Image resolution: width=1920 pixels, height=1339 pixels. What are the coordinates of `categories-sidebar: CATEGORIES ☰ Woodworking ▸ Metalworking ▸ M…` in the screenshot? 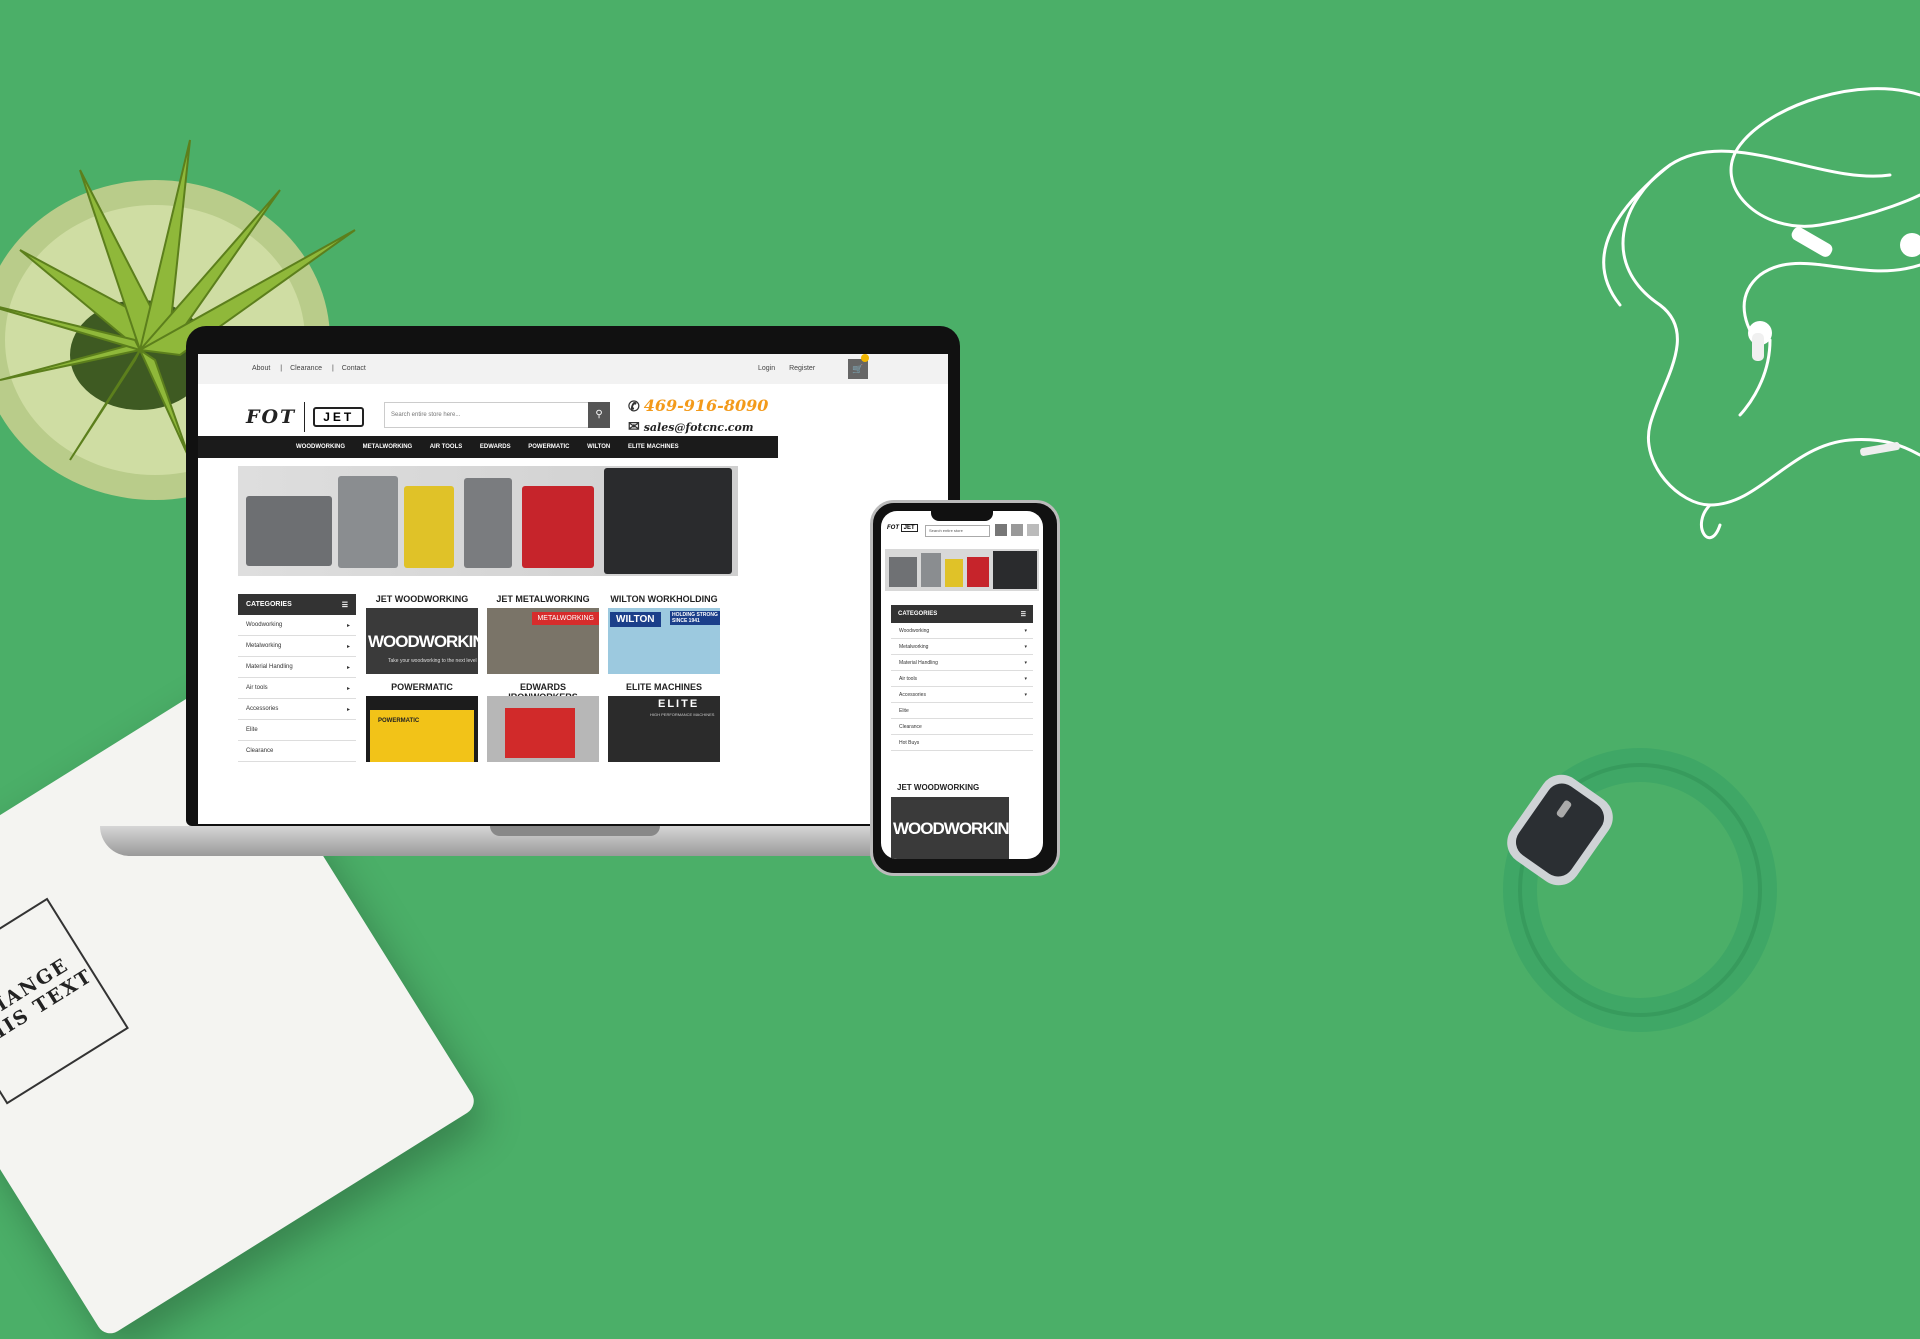 It's located at (297, 709).